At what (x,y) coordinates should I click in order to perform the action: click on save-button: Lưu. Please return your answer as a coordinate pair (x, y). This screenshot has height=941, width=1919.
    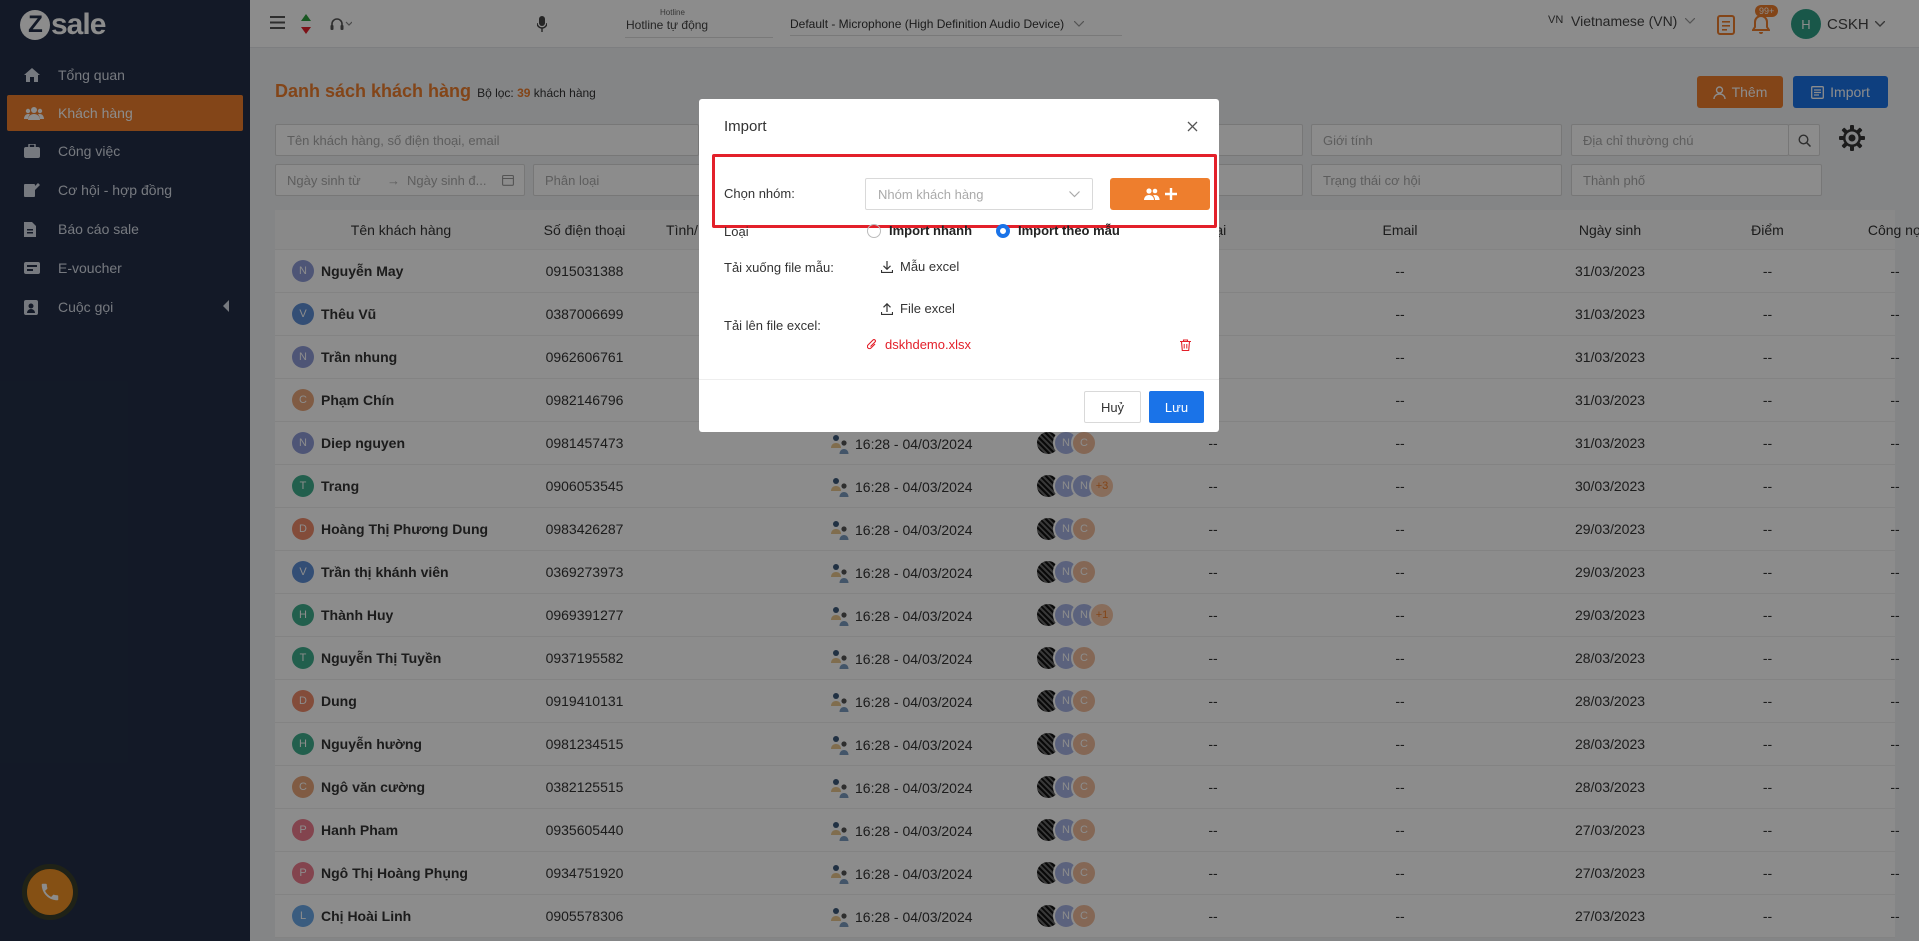
    Looking at the image, I should click on (1176, 407).